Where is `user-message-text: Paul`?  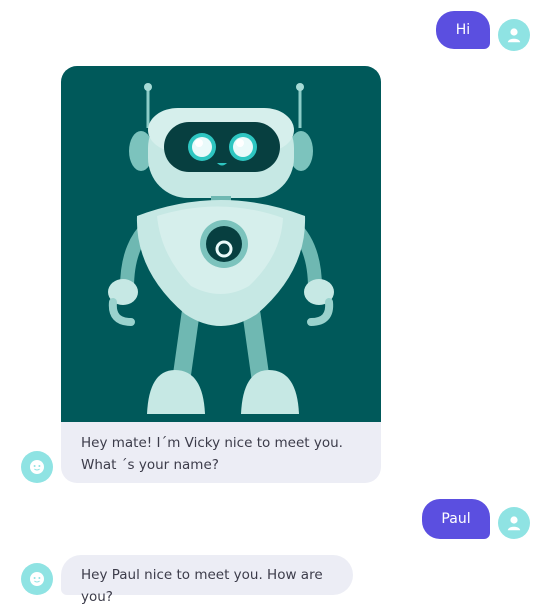
user-message-text: Paul is located at coordinates (456, 519).